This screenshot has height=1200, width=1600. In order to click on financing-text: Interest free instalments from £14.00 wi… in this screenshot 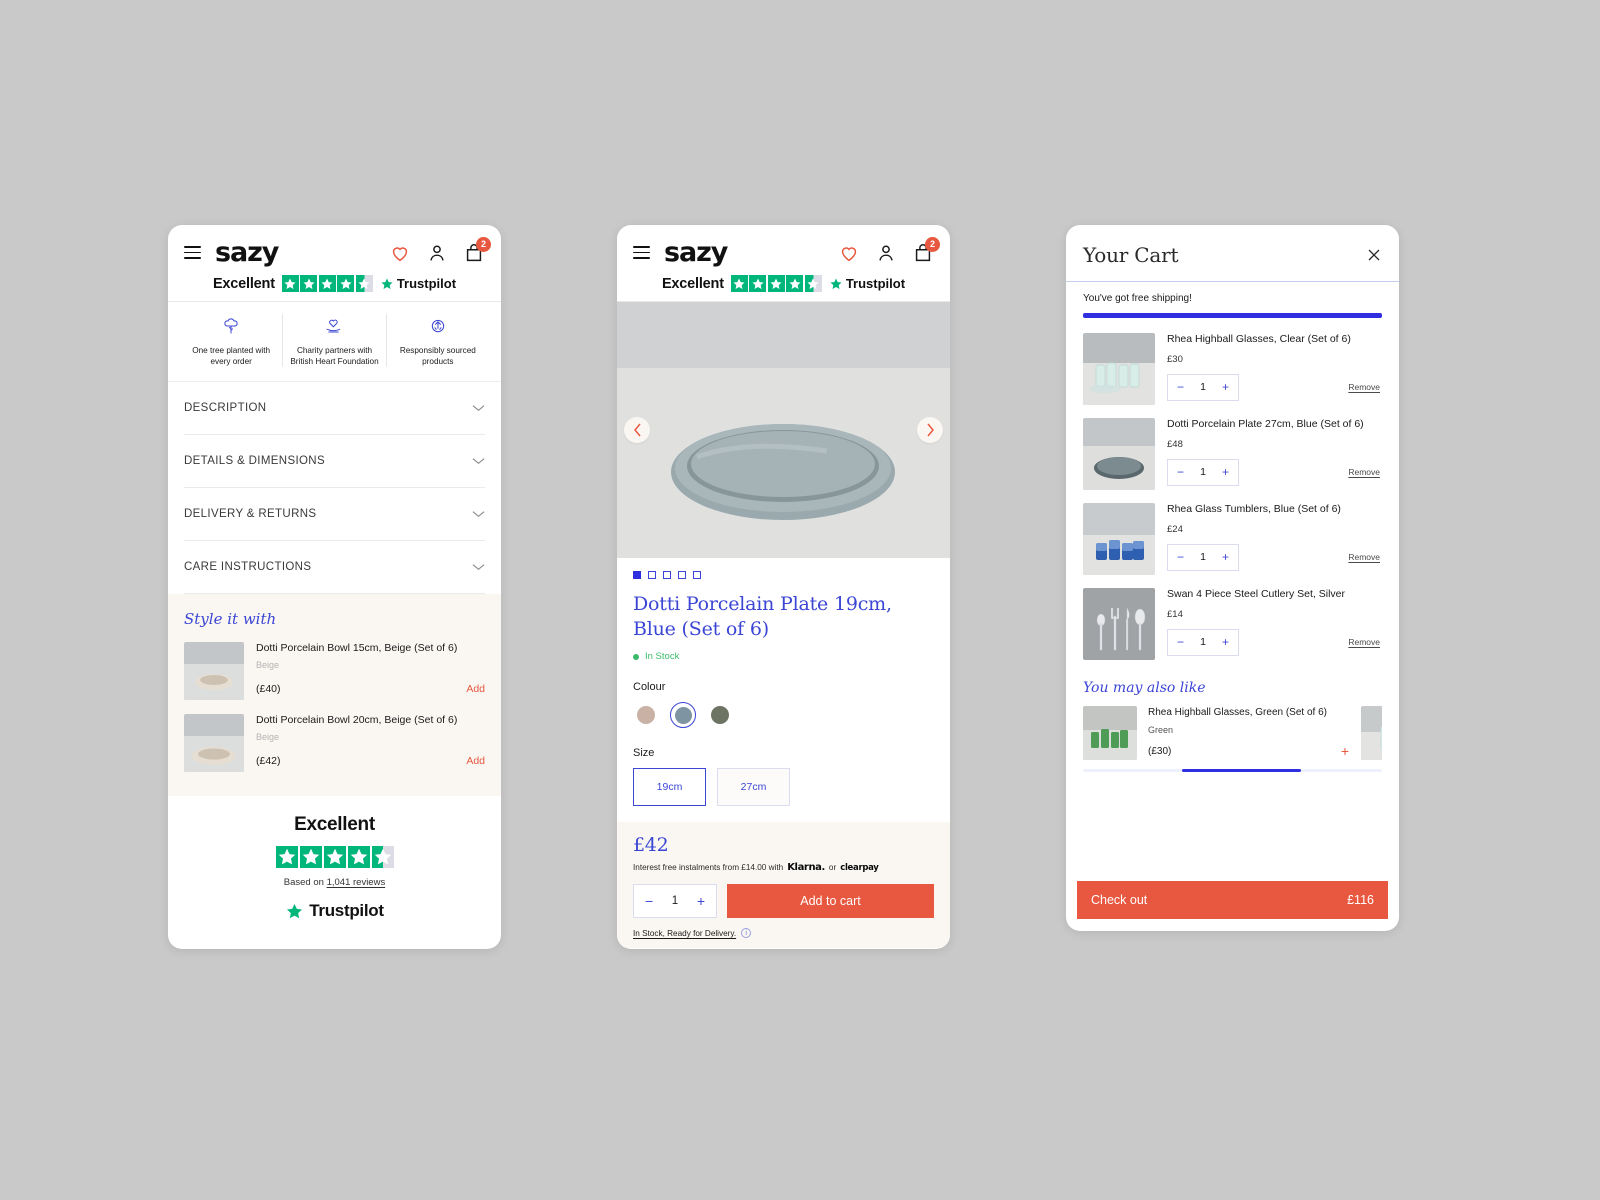, I will do `click(708, 868)`.